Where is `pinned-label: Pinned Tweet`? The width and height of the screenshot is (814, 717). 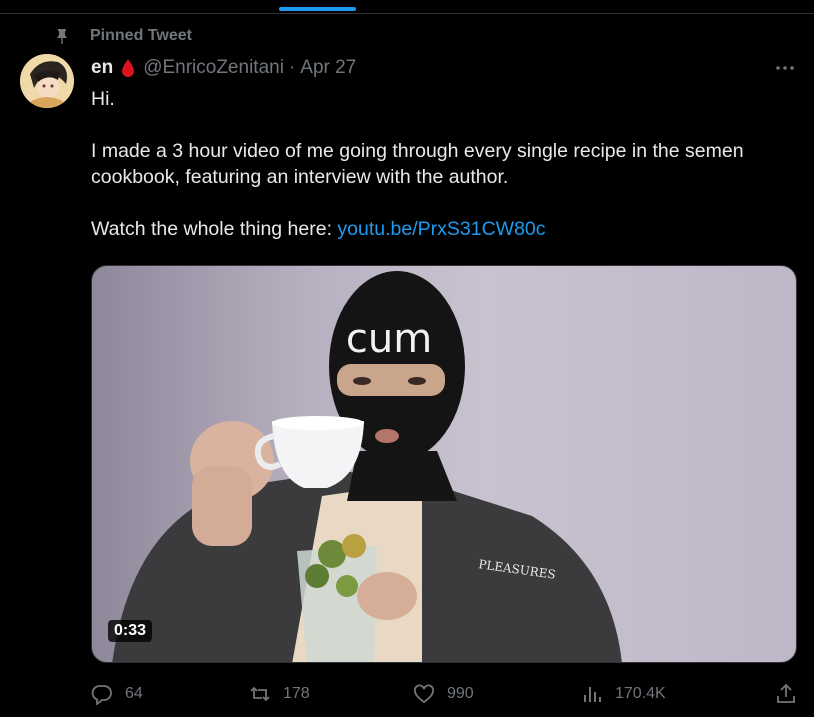 pinned-label: Pinned Tweet is located at coordinates (141, 35).